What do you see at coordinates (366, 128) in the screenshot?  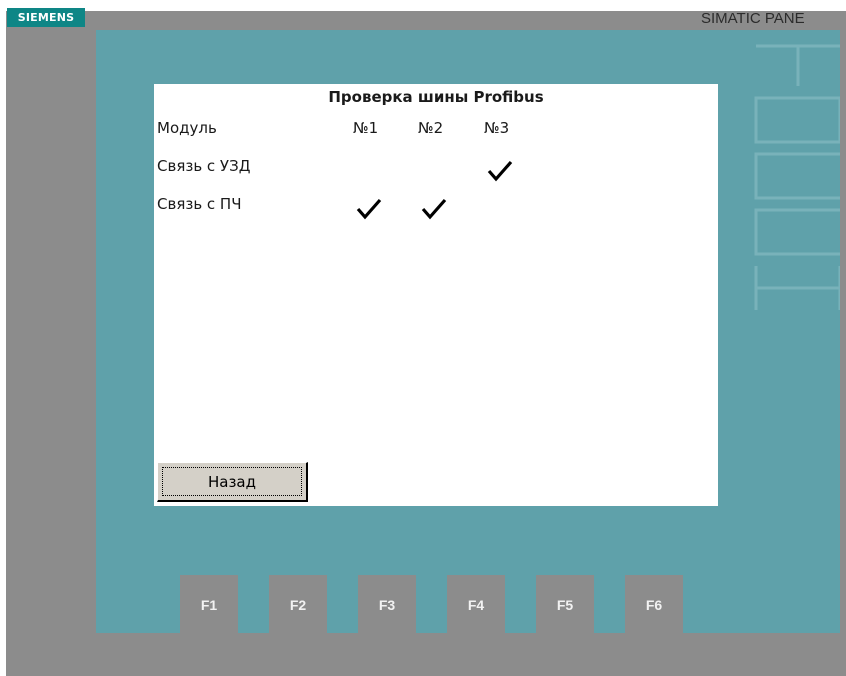 I see `column-header-1: №1` at bounding box center [366, 128].